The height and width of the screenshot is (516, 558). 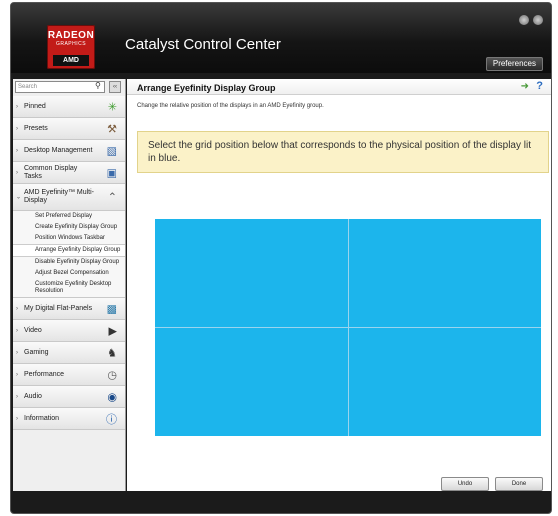 What do you see at coordinates (33, 396) in the screenshot?
I see `sidebar-item-label: Audio` at bounding box center [33, 396].